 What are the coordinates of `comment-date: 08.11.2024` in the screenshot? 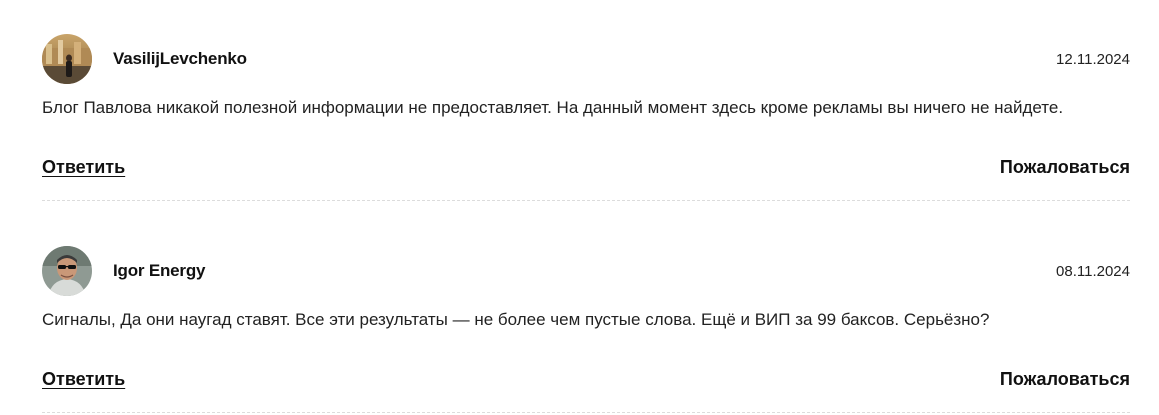 It's located at (1093, 271).